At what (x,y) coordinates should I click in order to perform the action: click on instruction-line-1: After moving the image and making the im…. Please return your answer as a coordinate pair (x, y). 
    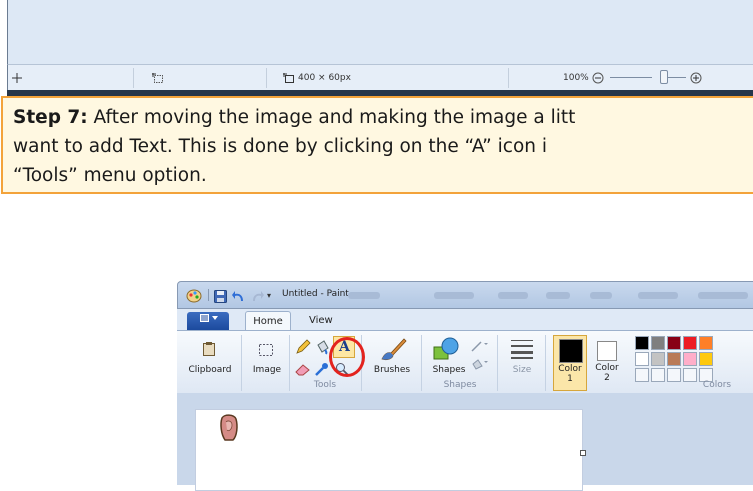
    Looking at the image, I should click on (331, 117).